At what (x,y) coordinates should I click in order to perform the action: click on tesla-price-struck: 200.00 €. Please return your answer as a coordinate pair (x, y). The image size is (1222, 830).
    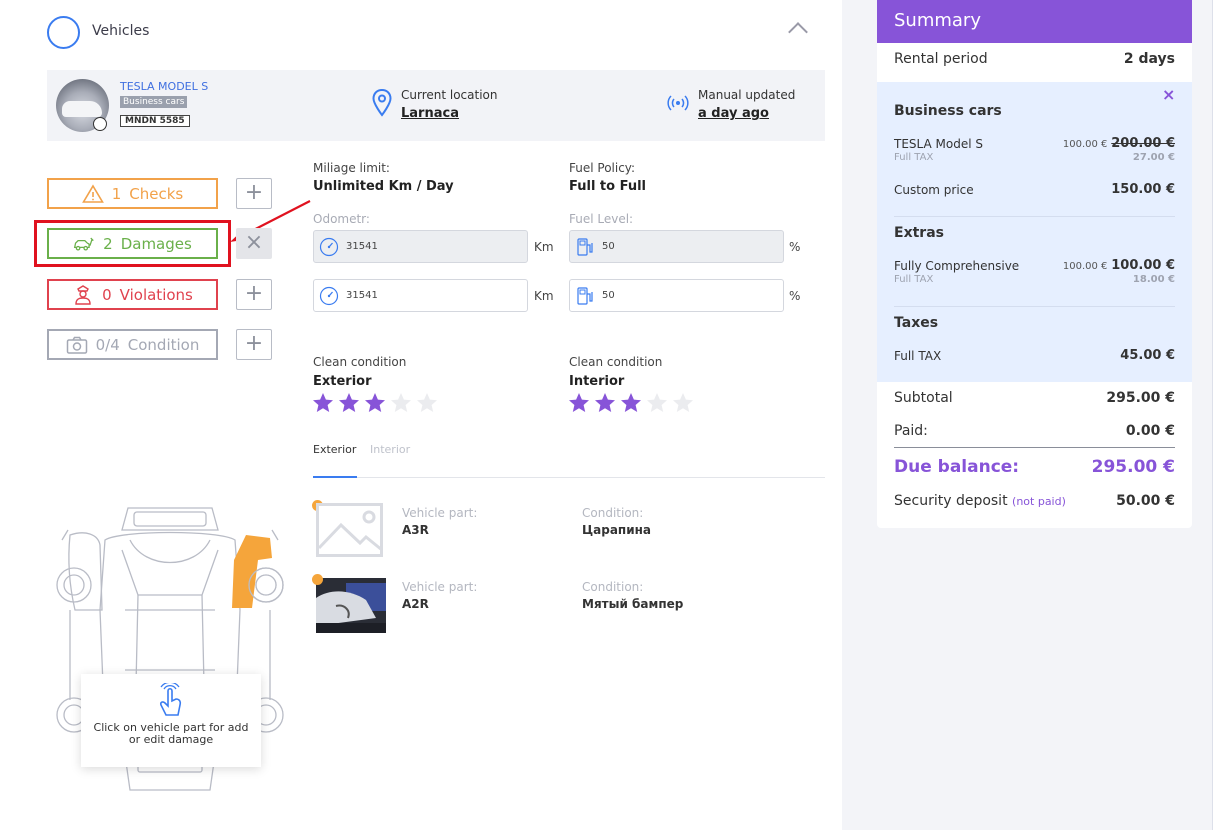
    Looking at the image, I should click on (1143, 143).